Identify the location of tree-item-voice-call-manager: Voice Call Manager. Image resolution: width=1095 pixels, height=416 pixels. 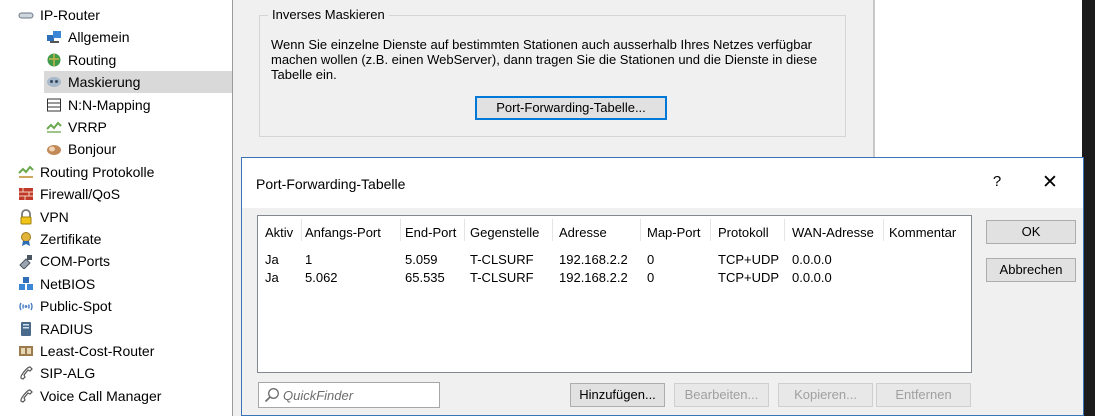
(125, 396).